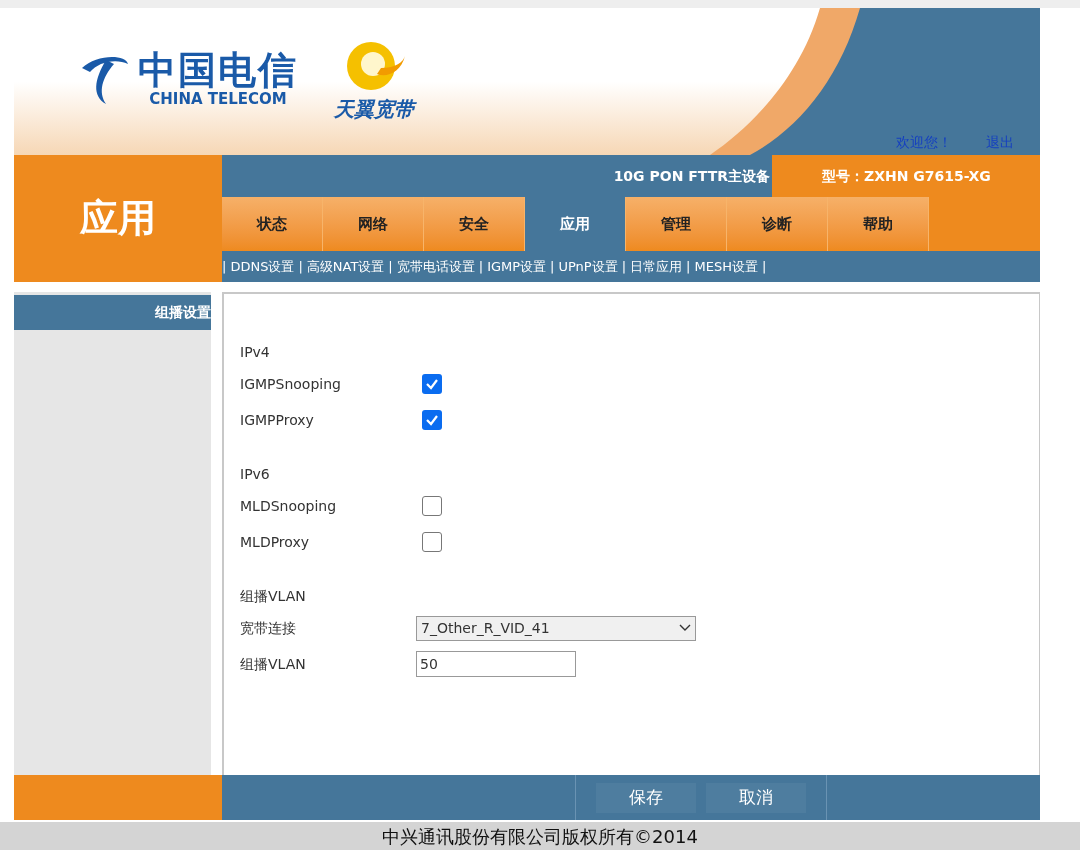  I want to click on sidebar-item: 组播设置, so click(112, 312).